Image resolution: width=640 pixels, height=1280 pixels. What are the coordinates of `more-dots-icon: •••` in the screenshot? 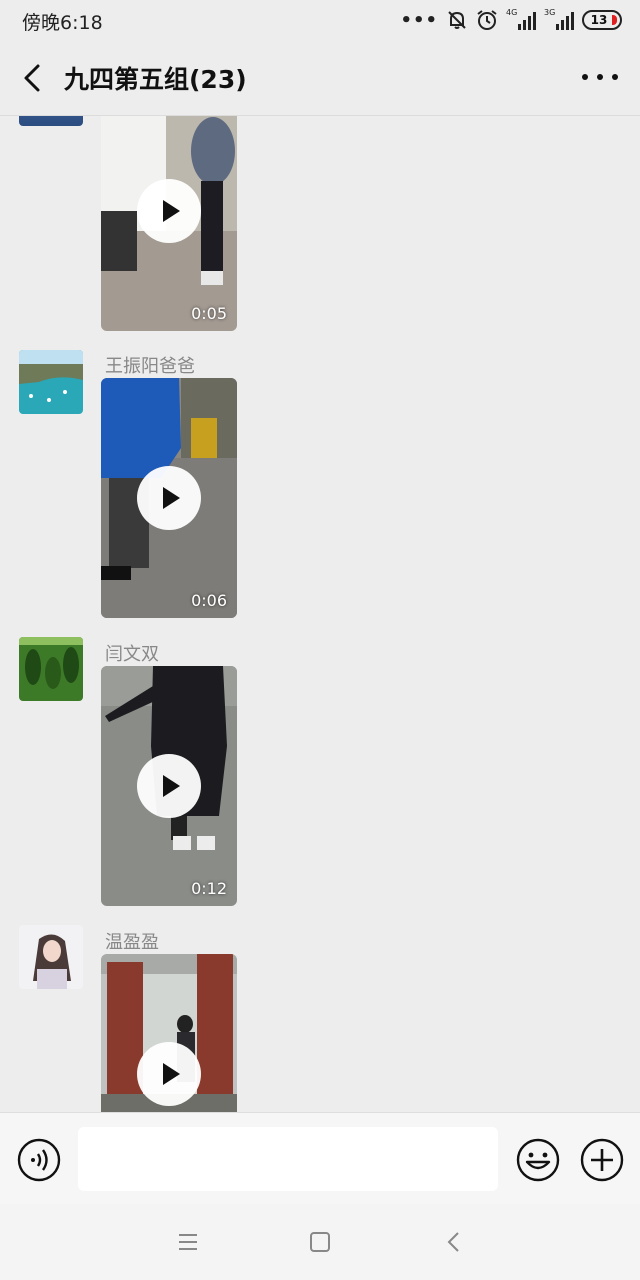 It's located at (419, 20).